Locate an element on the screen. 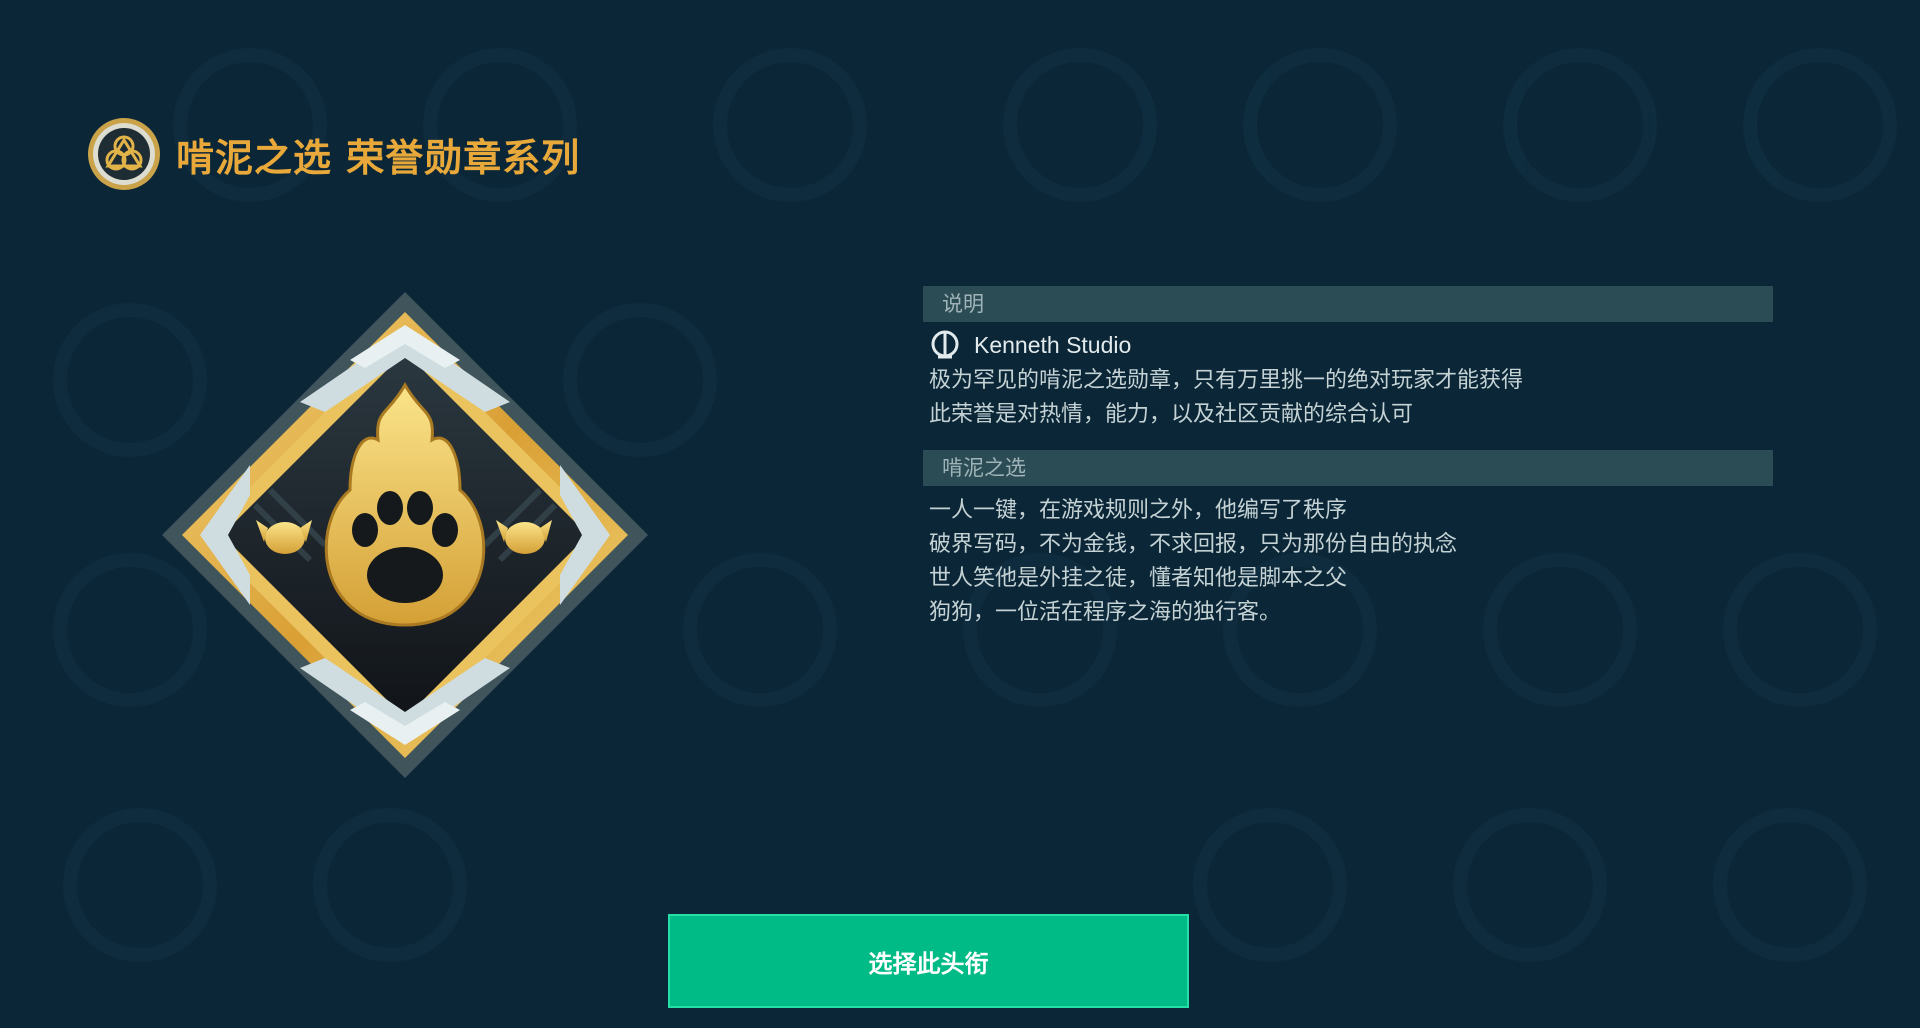  description-heading: 说明 is located at coordinates (1348, 304).